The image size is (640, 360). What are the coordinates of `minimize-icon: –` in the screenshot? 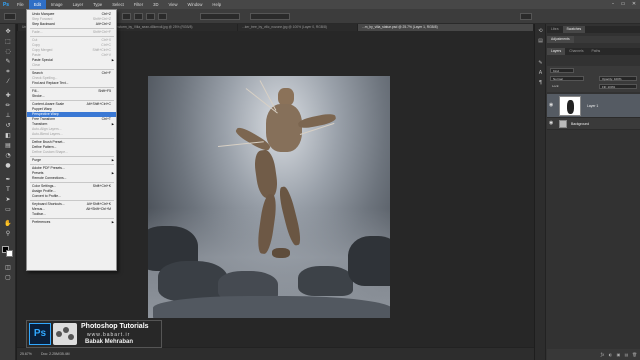 It's located at (613, 4).